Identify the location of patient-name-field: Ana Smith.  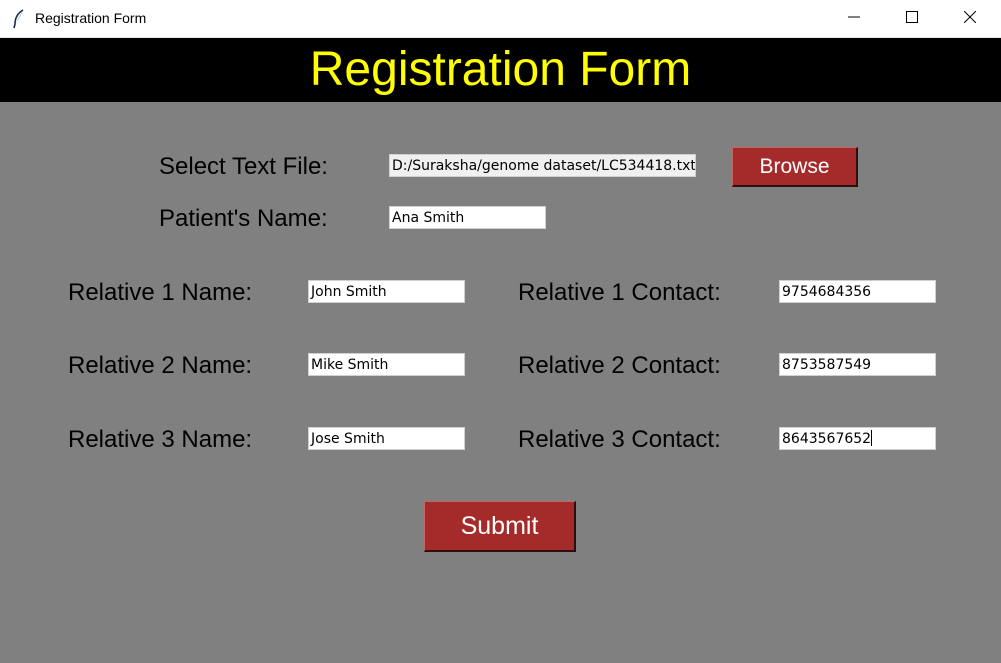
(467, 217).